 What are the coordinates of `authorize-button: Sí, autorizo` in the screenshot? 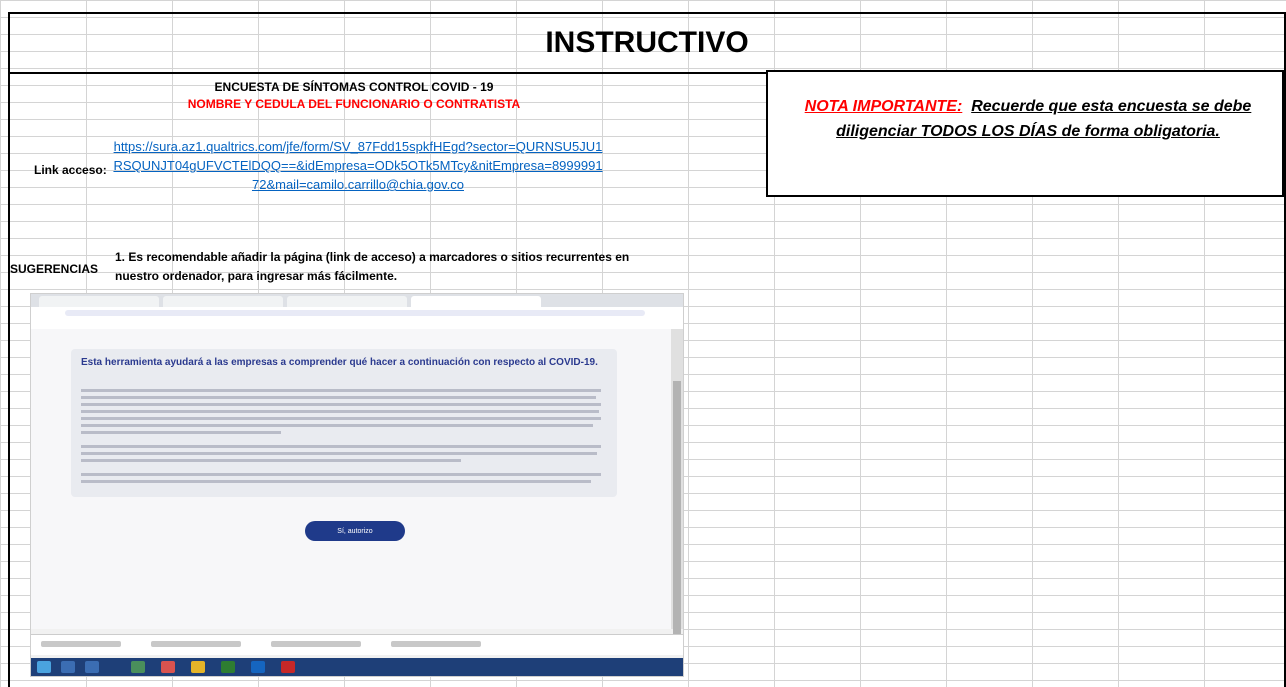 It's located at (355, 531).